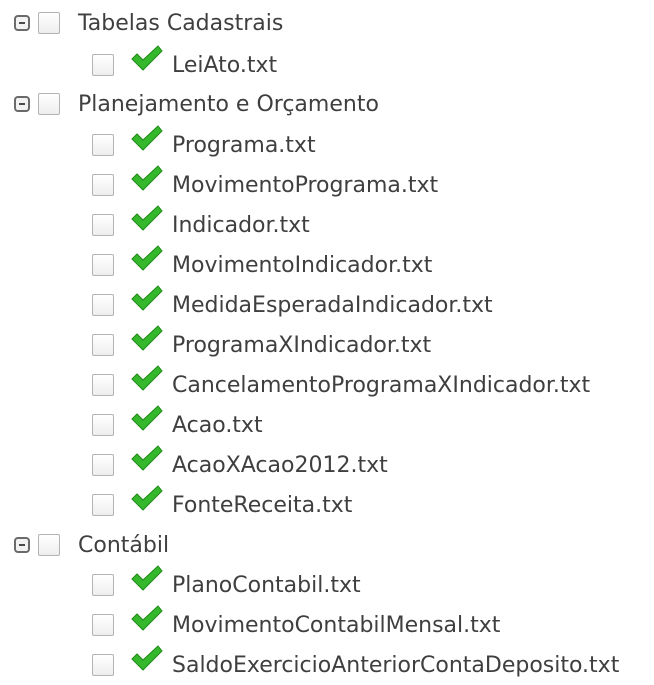 This screenshot has width=654, height=685. What do you see at coordinates (302, 265) in the screenshot?
I see `file-label: MovimentoIndicador.txt` at bounding box center [302, 265].